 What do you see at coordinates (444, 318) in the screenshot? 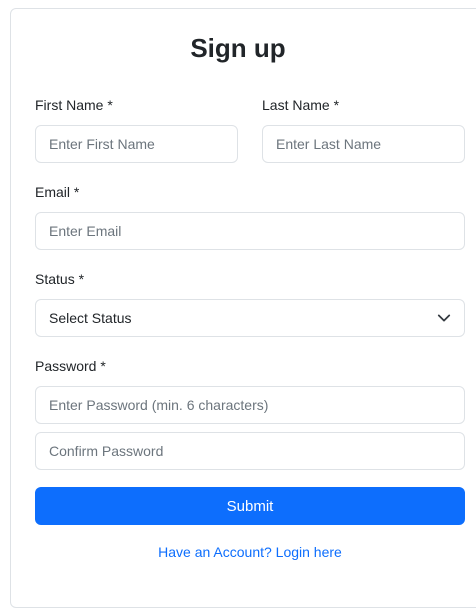
I see `chevron-down-icon` at bounding box center [444, 318].